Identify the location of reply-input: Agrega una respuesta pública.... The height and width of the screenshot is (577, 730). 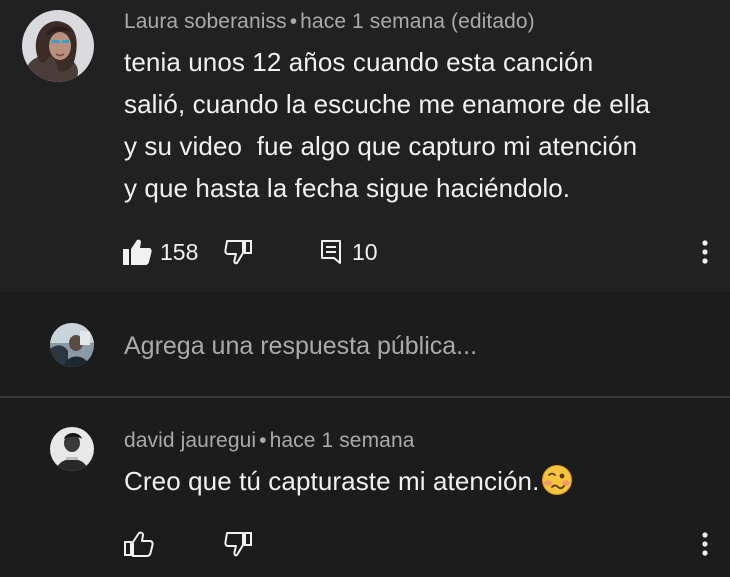
(300, 346).